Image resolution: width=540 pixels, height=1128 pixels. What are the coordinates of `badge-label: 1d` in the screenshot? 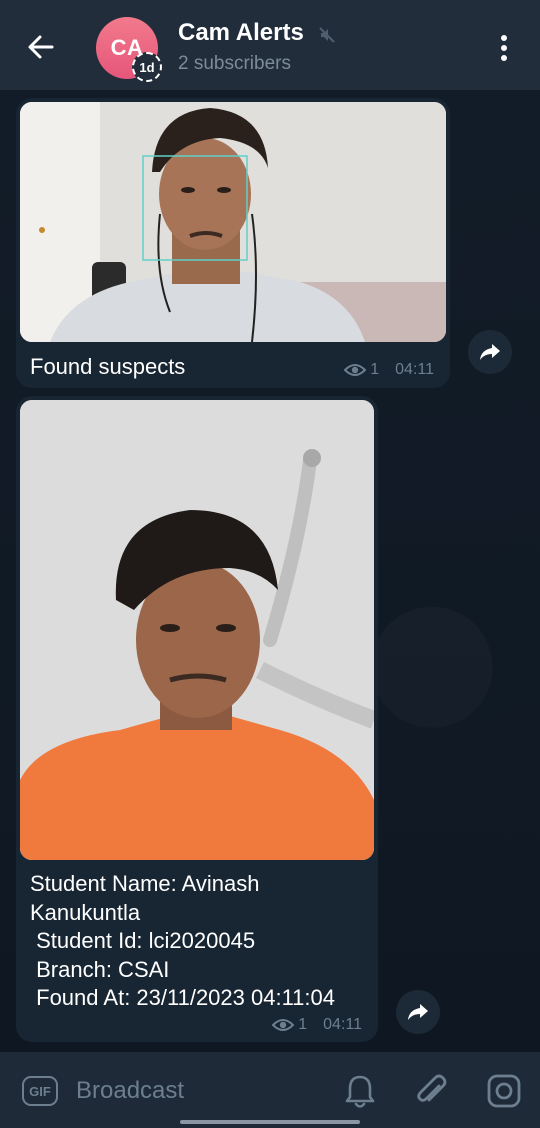 It's located at (147, 67).